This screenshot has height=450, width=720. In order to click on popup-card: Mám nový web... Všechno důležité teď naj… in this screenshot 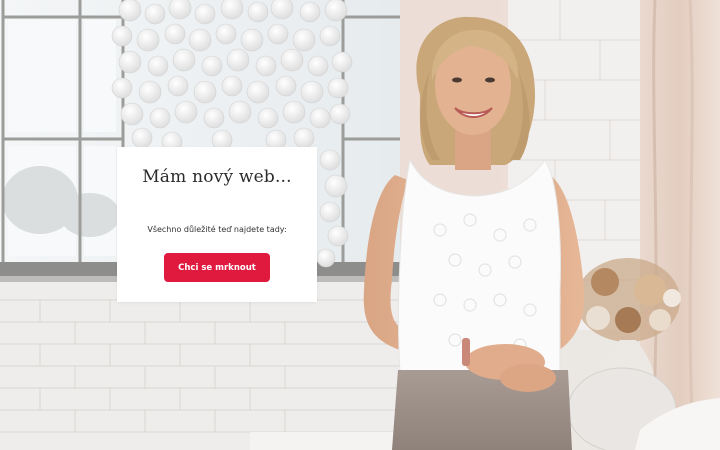, I will do `click(217, 224)`.